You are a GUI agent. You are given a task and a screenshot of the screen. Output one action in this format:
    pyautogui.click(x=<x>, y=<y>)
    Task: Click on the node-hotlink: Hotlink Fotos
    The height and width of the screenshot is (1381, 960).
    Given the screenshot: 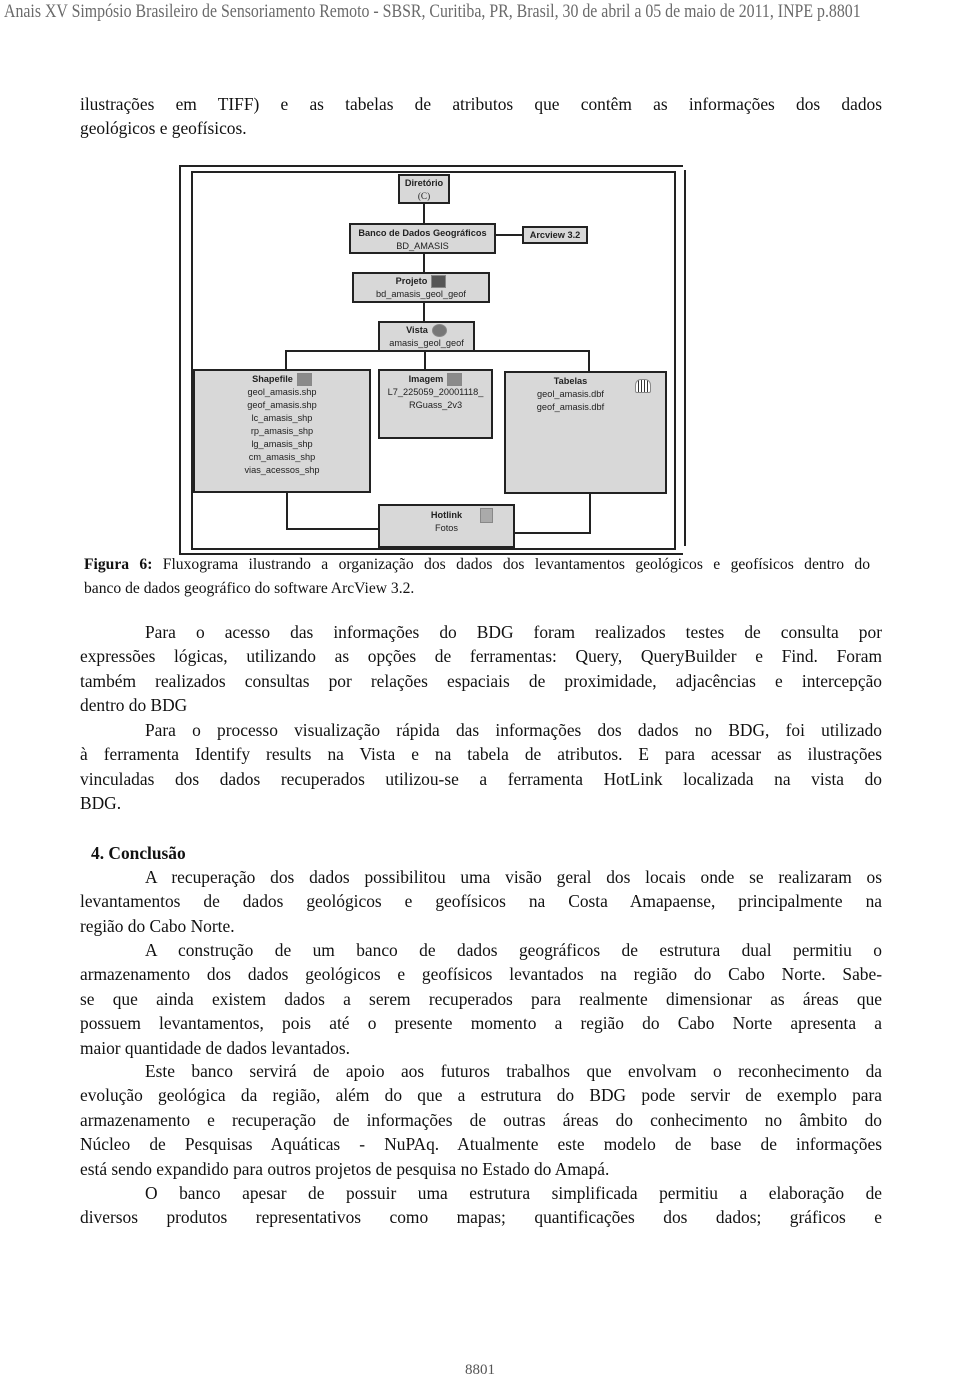 What is the action you would take?
    pyautogui.click(x=446, y=526)
    